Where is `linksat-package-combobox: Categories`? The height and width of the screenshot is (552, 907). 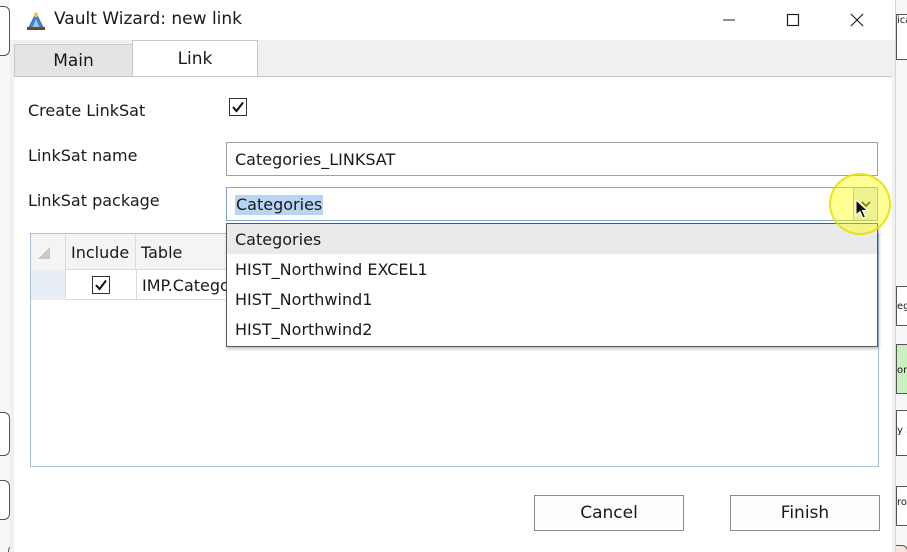 linksat-package-combobox: Categories is located at coordinates (552, 204).